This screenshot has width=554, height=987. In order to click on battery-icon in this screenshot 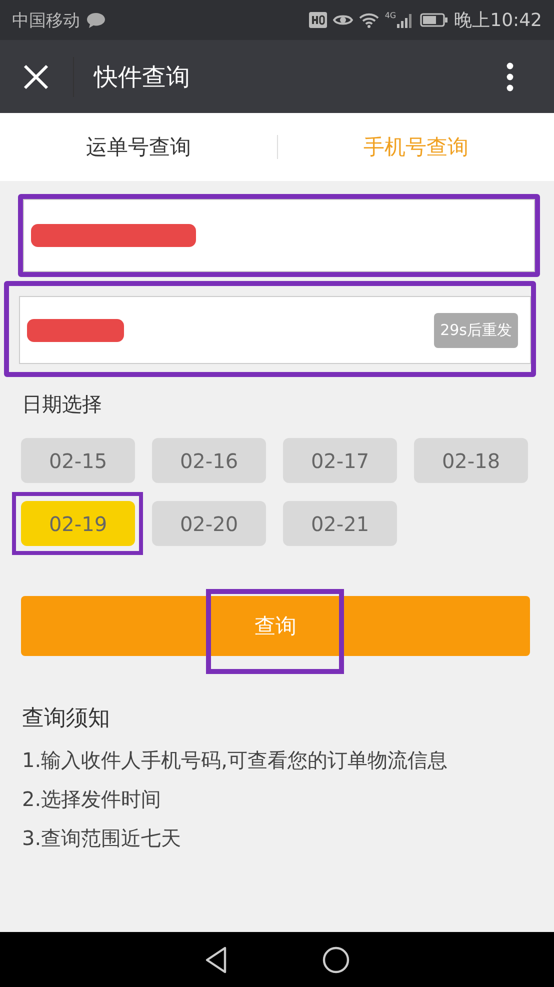, I will do `click(434, 20)`.